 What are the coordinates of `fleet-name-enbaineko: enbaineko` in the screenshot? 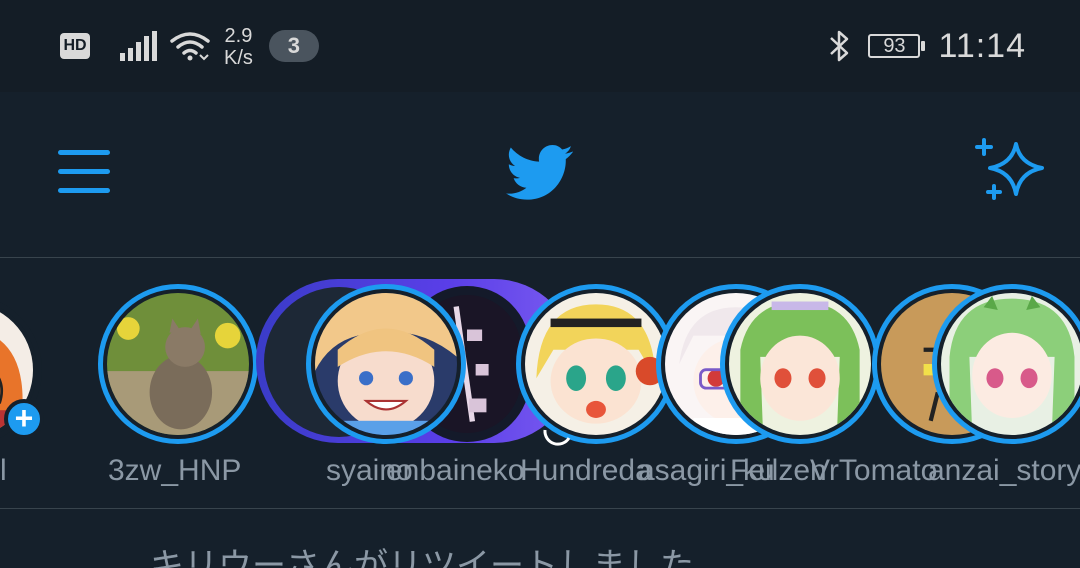 It's located at (455, 470).